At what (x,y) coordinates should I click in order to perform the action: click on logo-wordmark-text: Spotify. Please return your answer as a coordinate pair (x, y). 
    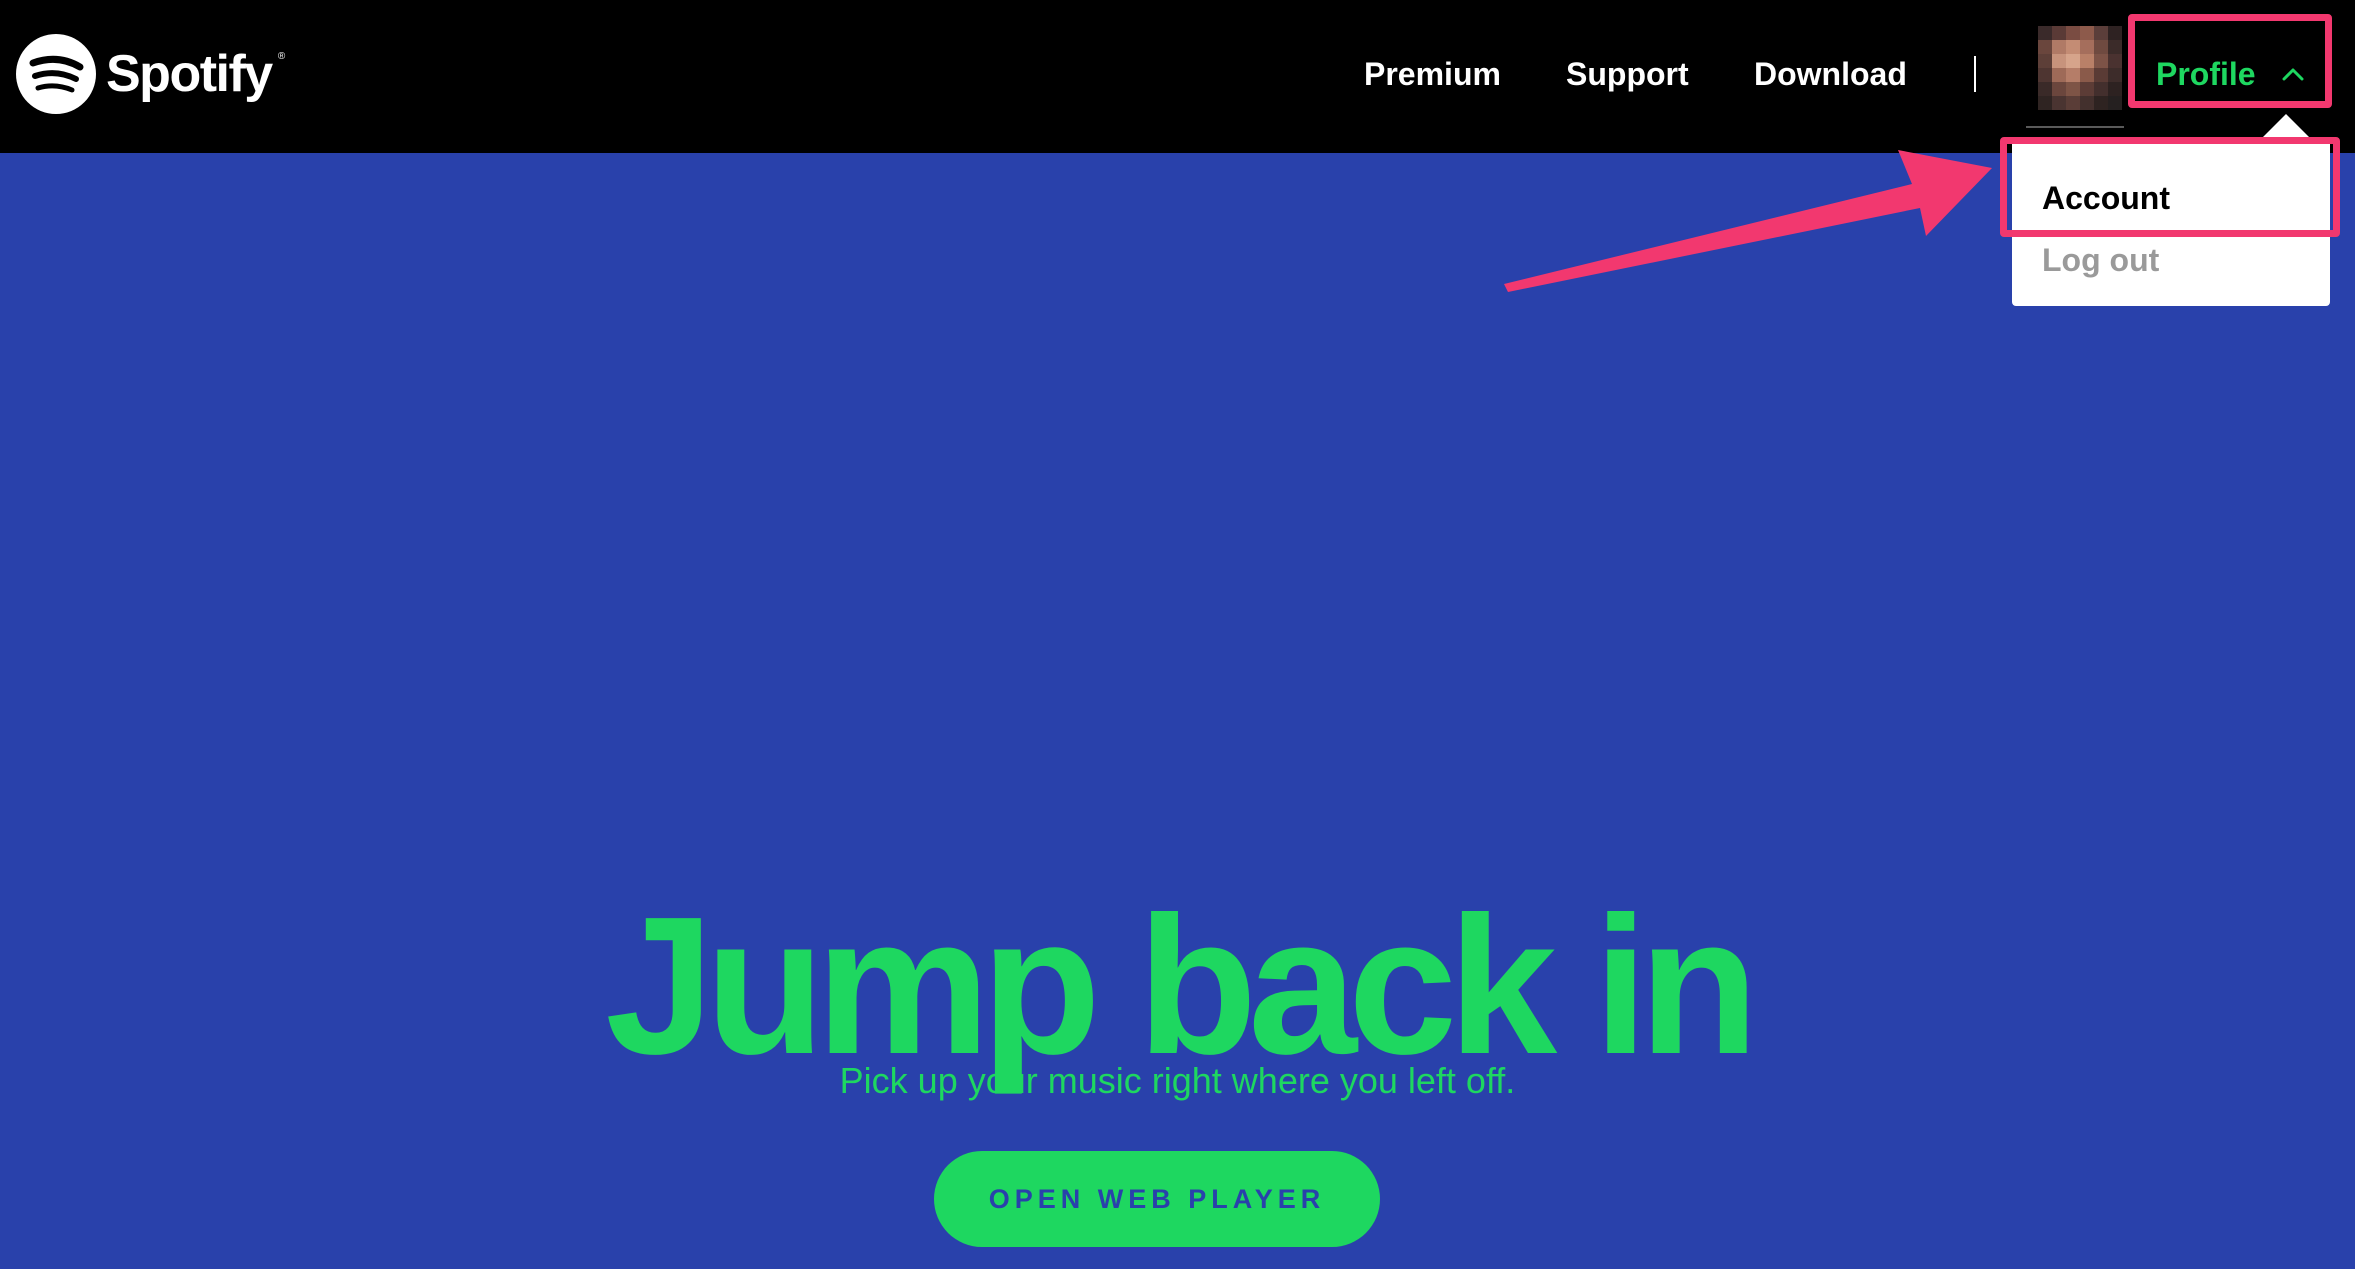
    Looking at the image, I should click on (189, 74).